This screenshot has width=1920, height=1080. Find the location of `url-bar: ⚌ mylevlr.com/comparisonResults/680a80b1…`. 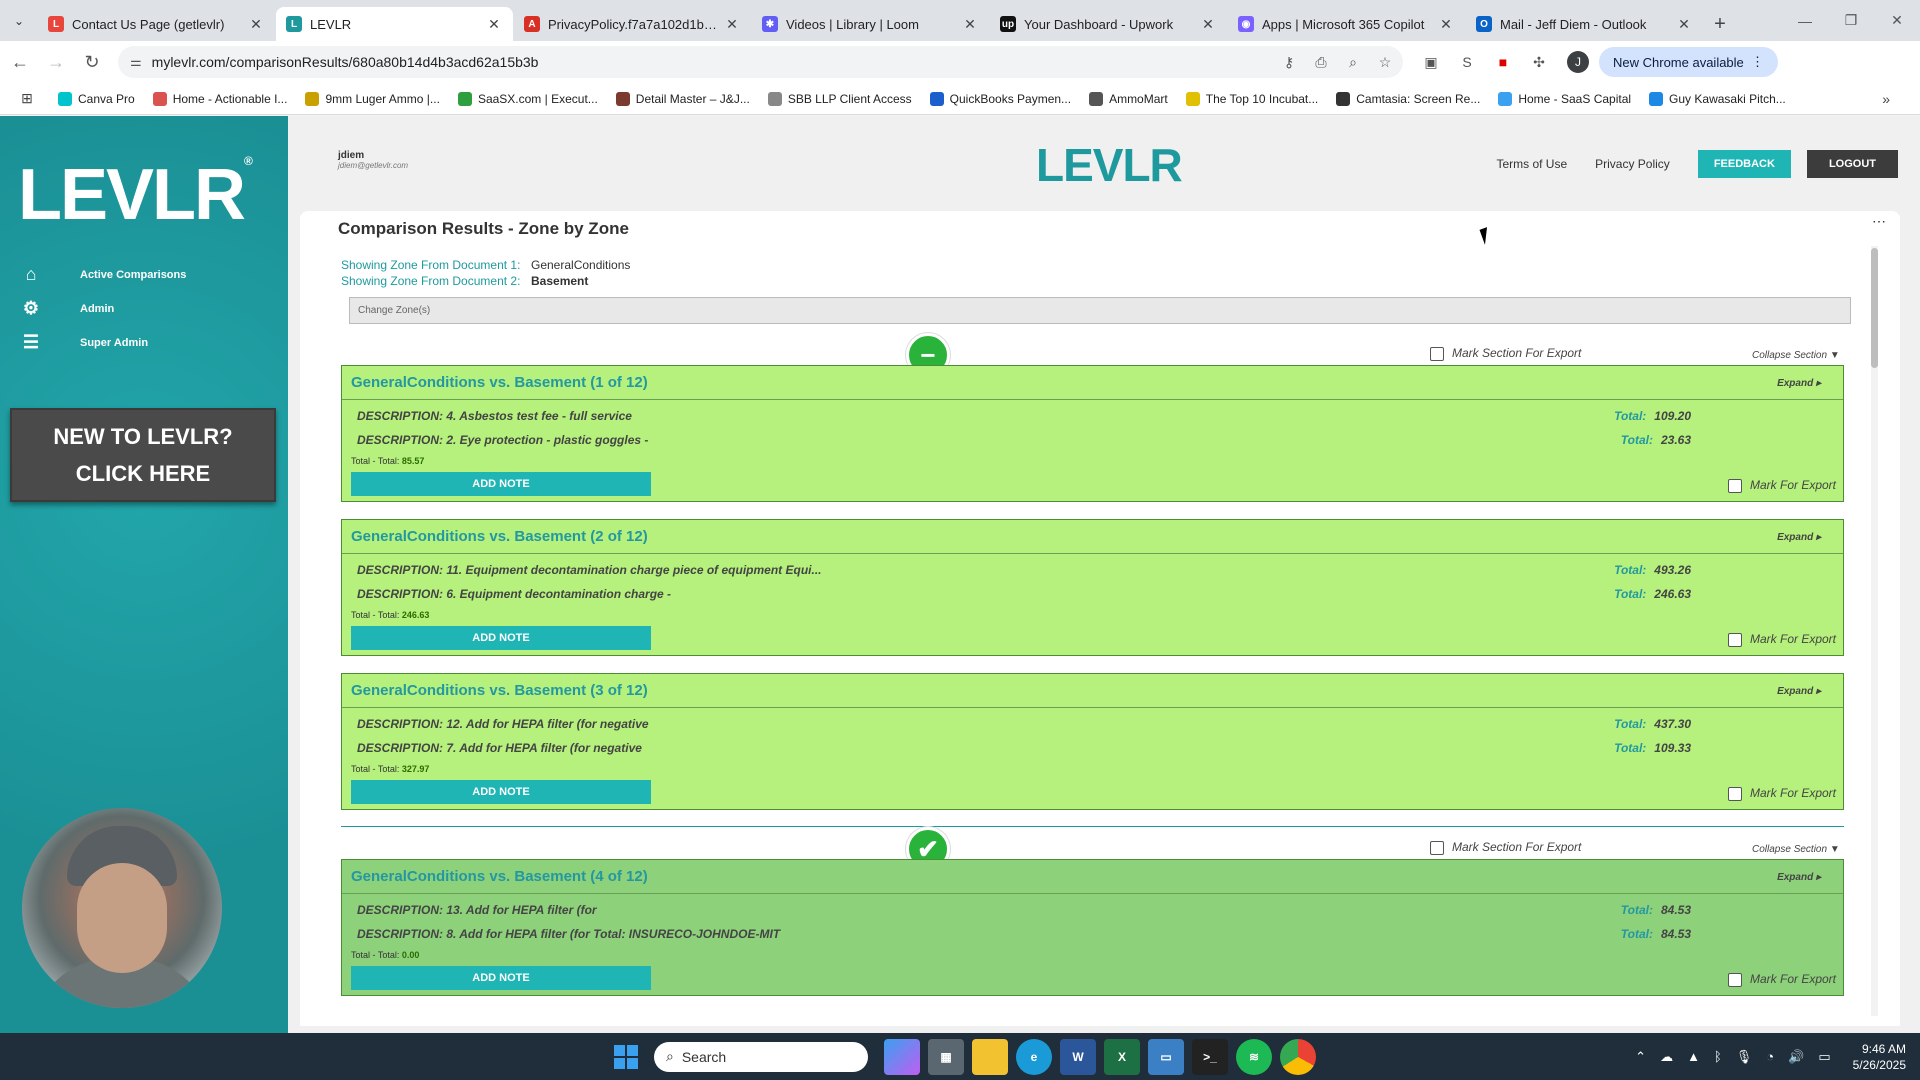

url-bar: ⚌ mylevlr.com/comparisonResults/680a80b1… is located at coordinates (760, 62).